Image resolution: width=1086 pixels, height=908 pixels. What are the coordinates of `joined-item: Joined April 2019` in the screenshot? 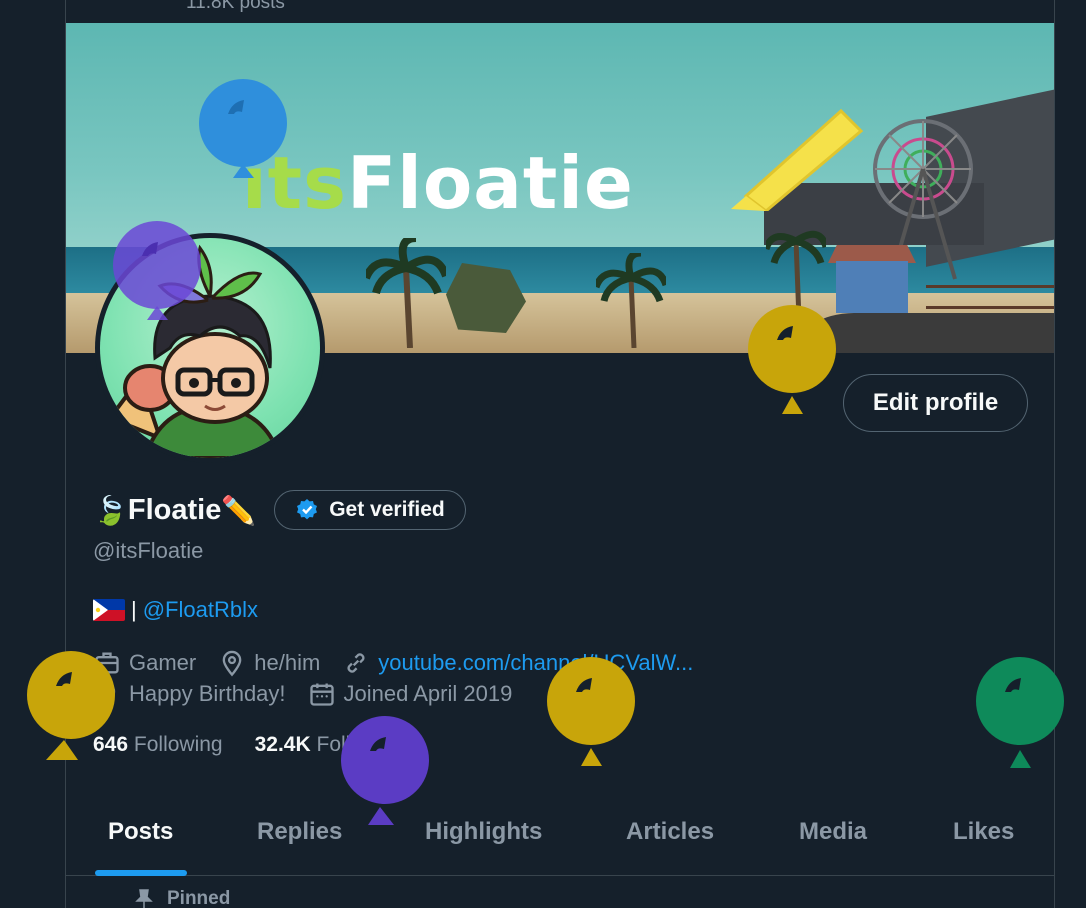 It's located at (410, 694).